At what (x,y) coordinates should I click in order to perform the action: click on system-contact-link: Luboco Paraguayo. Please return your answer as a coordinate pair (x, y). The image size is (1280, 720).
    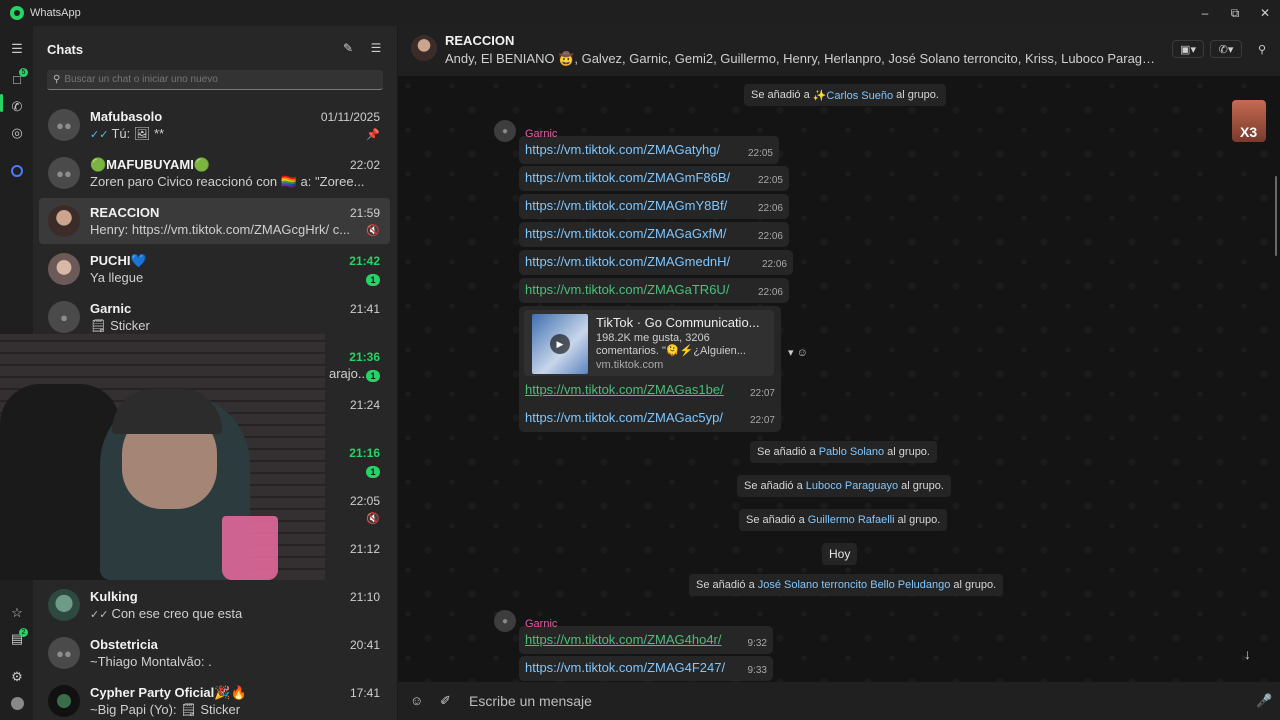
    Looking at the image, I should click on (852, 486).